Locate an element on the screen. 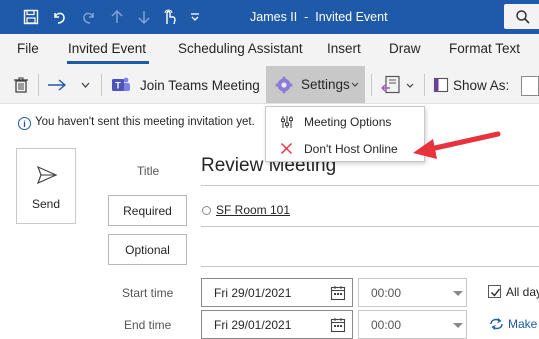 The height and width of the screenshot is (339, 539). start-time-picker: 00:00 is located at coordinates (412, 292).